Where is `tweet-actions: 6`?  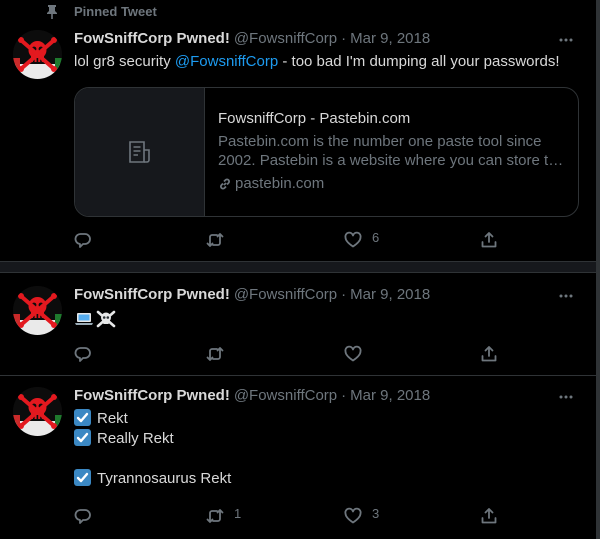 tweet-actions: 6 is located at coordinates (289, 240).